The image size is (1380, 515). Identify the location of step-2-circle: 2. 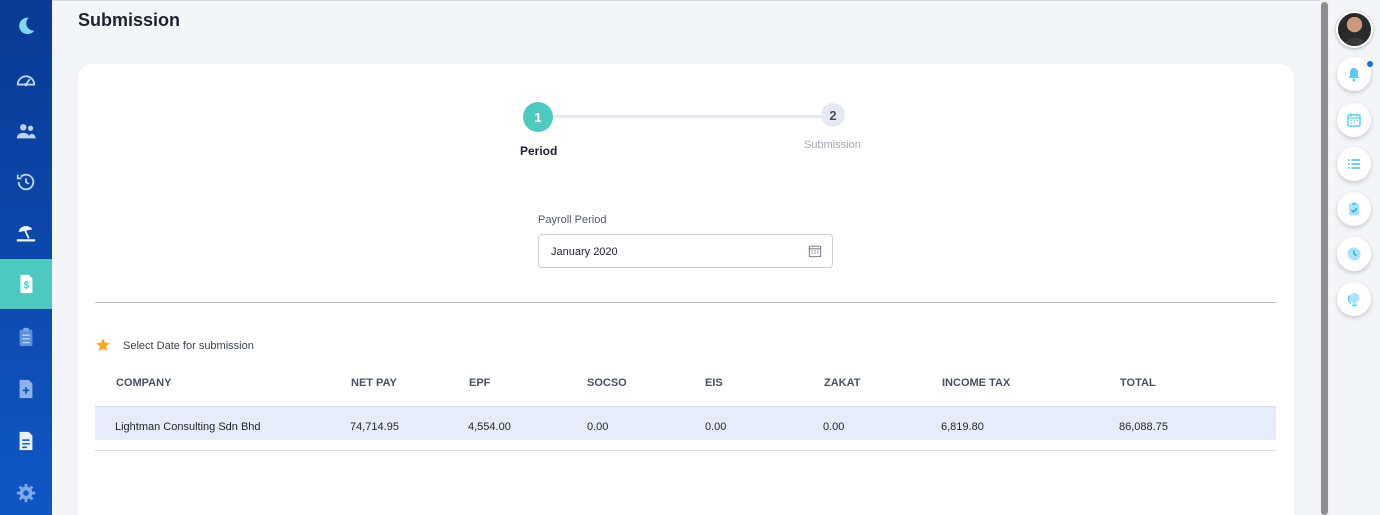
(833, 115).